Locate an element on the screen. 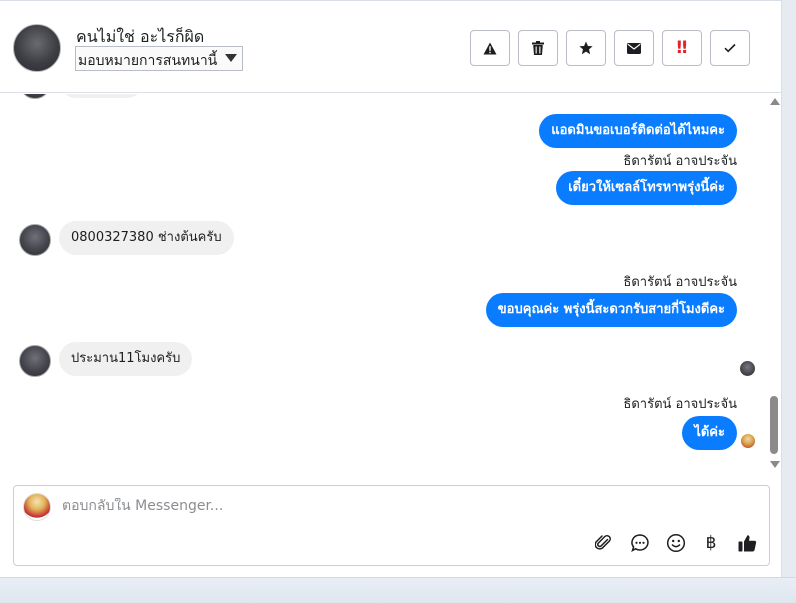 The width and height of the screenshot is (796, 603). report-spam-button is located at coordinates (490, 48).